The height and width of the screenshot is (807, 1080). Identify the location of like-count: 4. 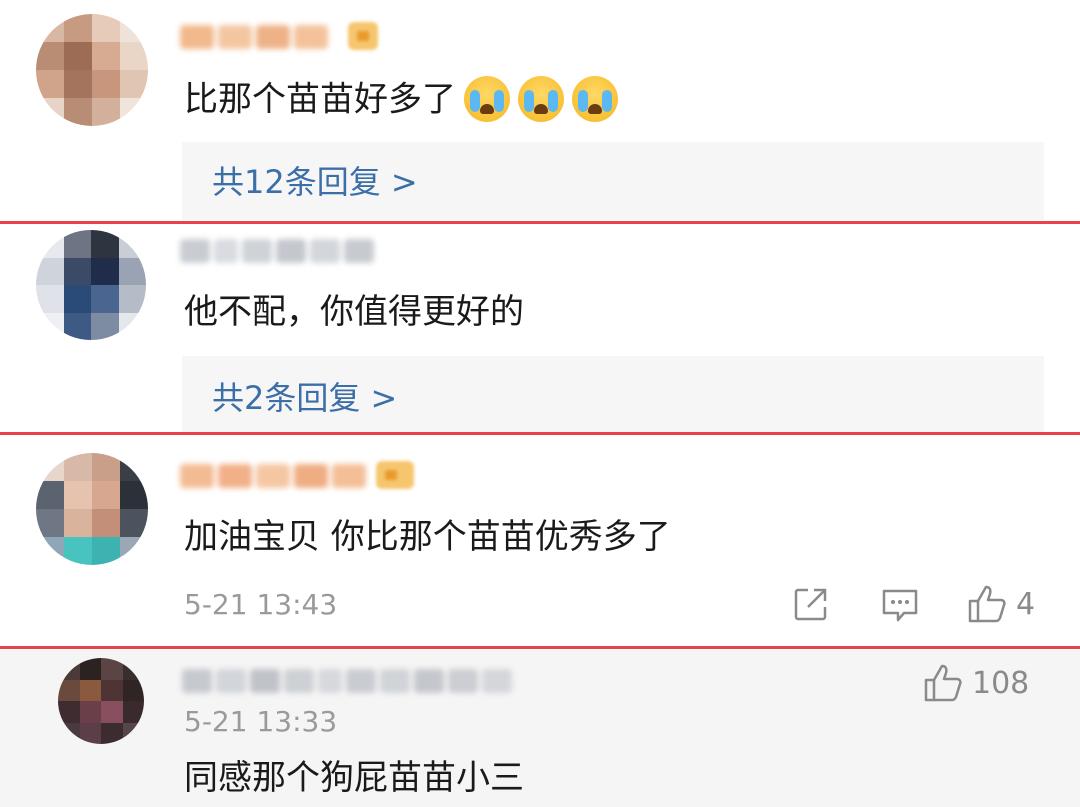
(1026, 604).